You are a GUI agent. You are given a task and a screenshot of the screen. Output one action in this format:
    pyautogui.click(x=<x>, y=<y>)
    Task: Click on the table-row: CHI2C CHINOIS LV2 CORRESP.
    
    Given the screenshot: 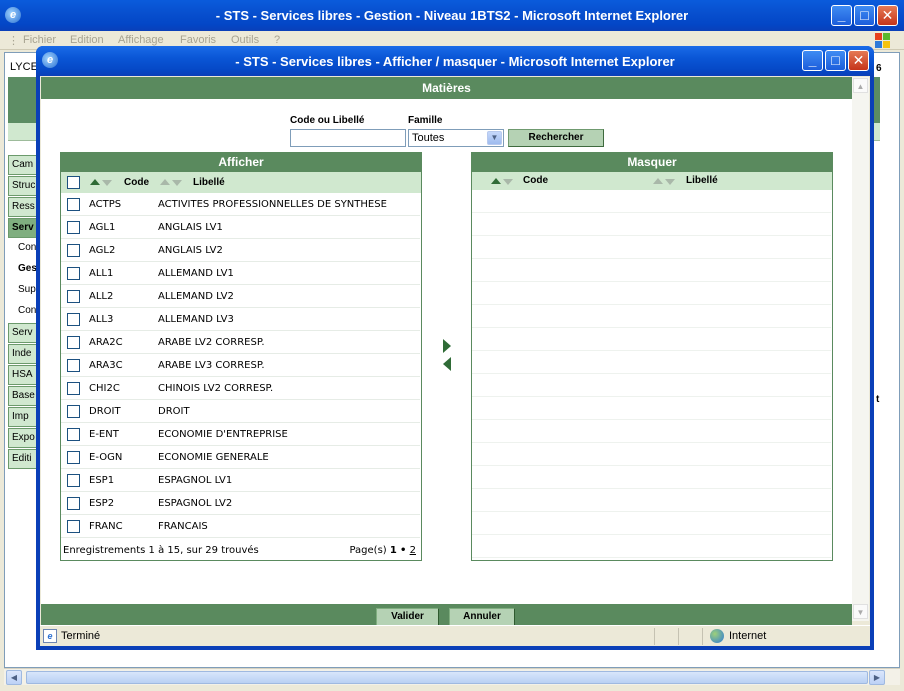 What is the action you would take?
    pyautogui.click(x=240, y=388)
    